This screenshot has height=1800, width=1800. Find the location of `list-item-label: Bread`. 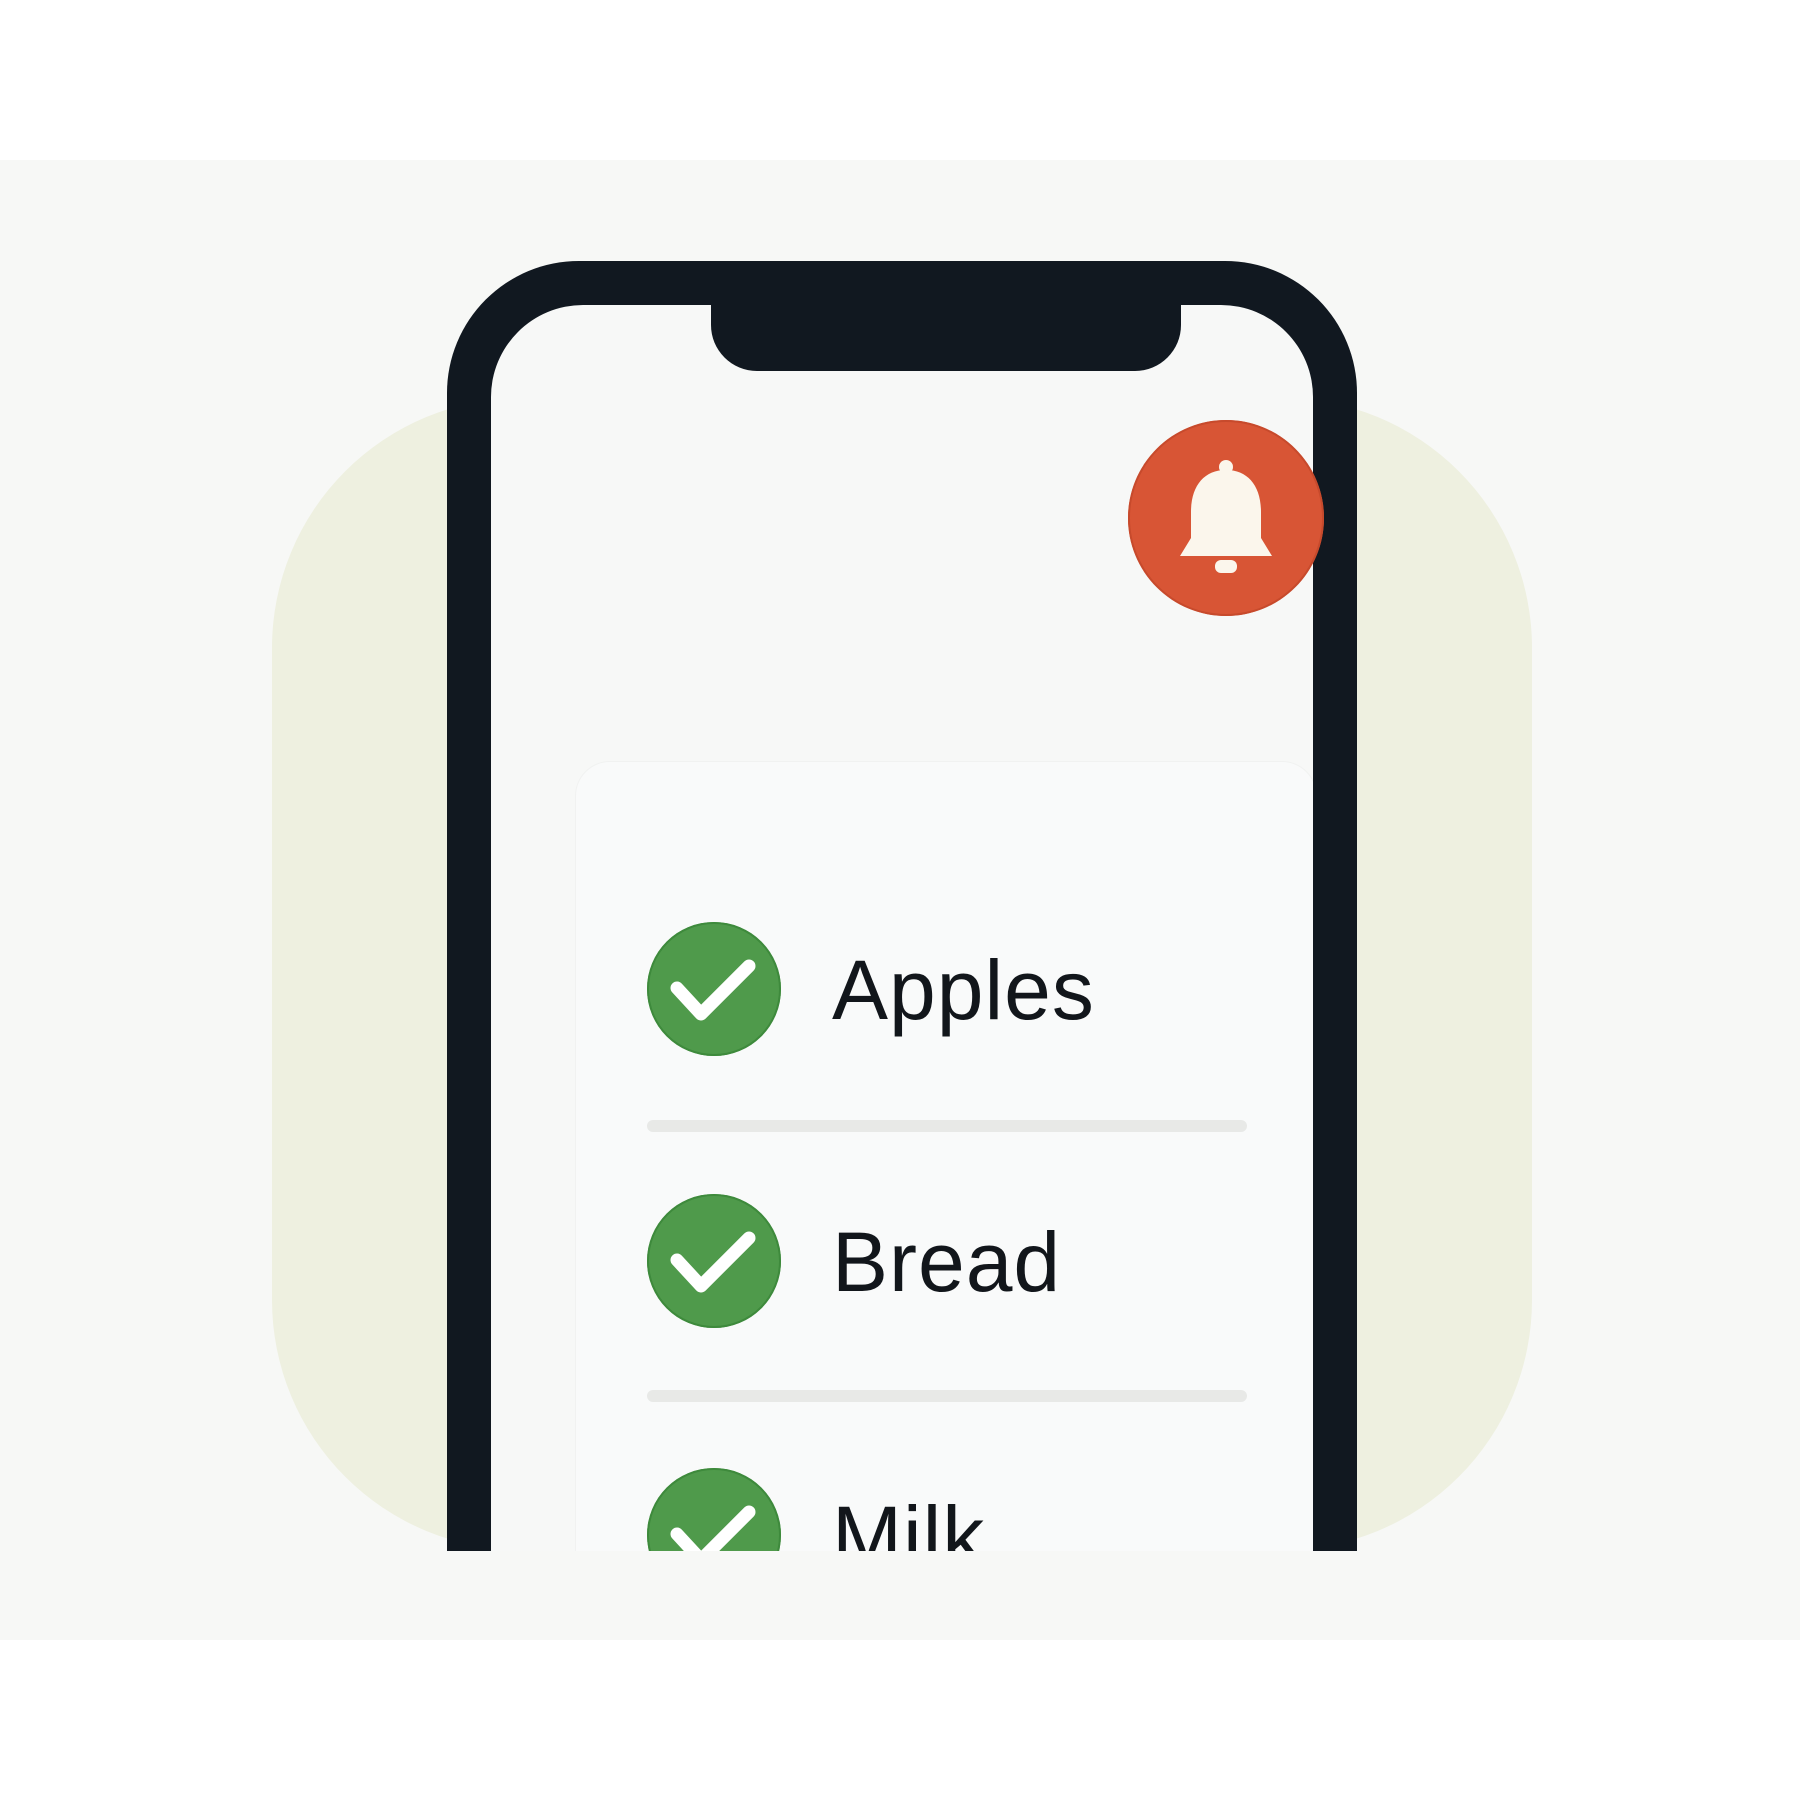

list-item-label: Bread is located at coordinates (947, 1262).